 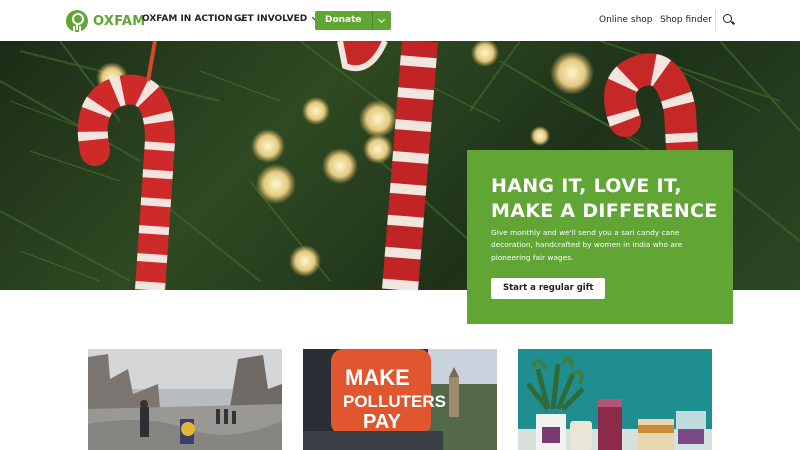 I want to click on sign-text-polluters: POLLUTERS, so click(x=394, y=401).